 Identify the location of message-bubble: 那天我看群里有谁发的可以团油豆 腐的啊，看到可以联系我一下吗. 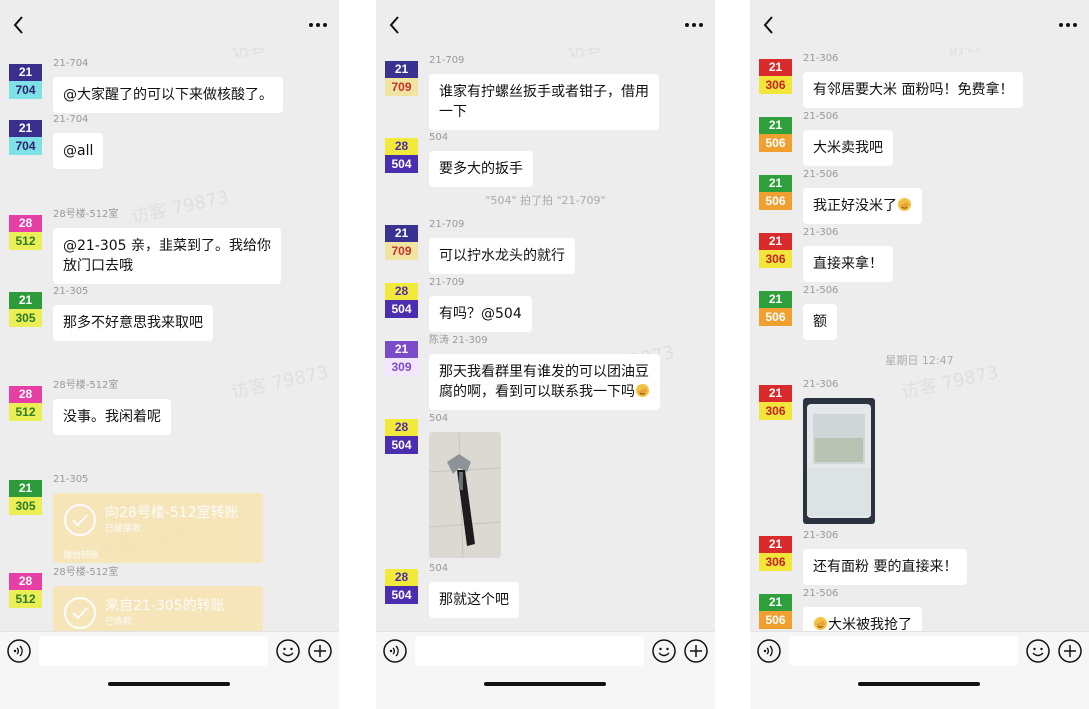
(544, 382).